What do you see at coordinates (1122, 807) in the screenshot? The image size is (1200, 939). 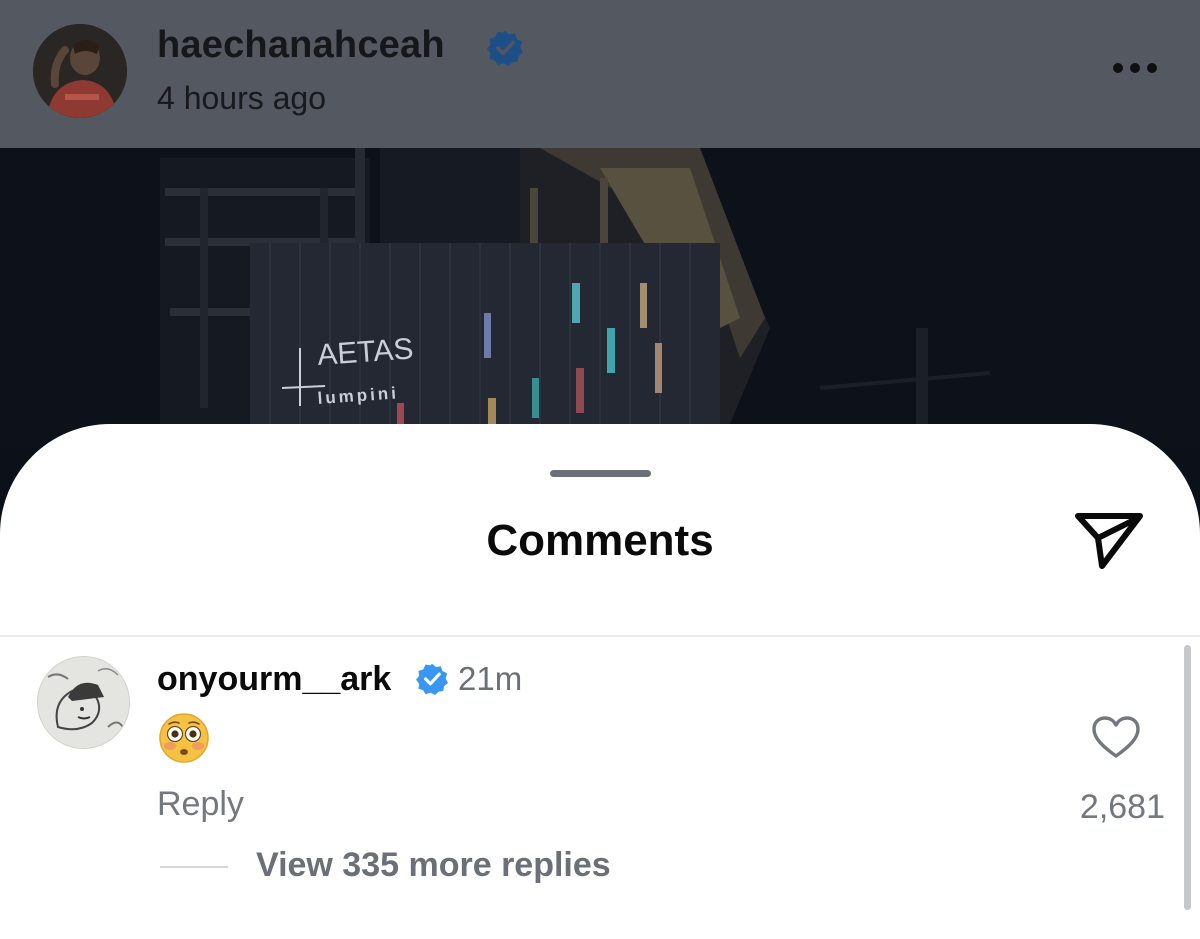 I see `like-count: 2,681` at bounding box center [1122, 807].